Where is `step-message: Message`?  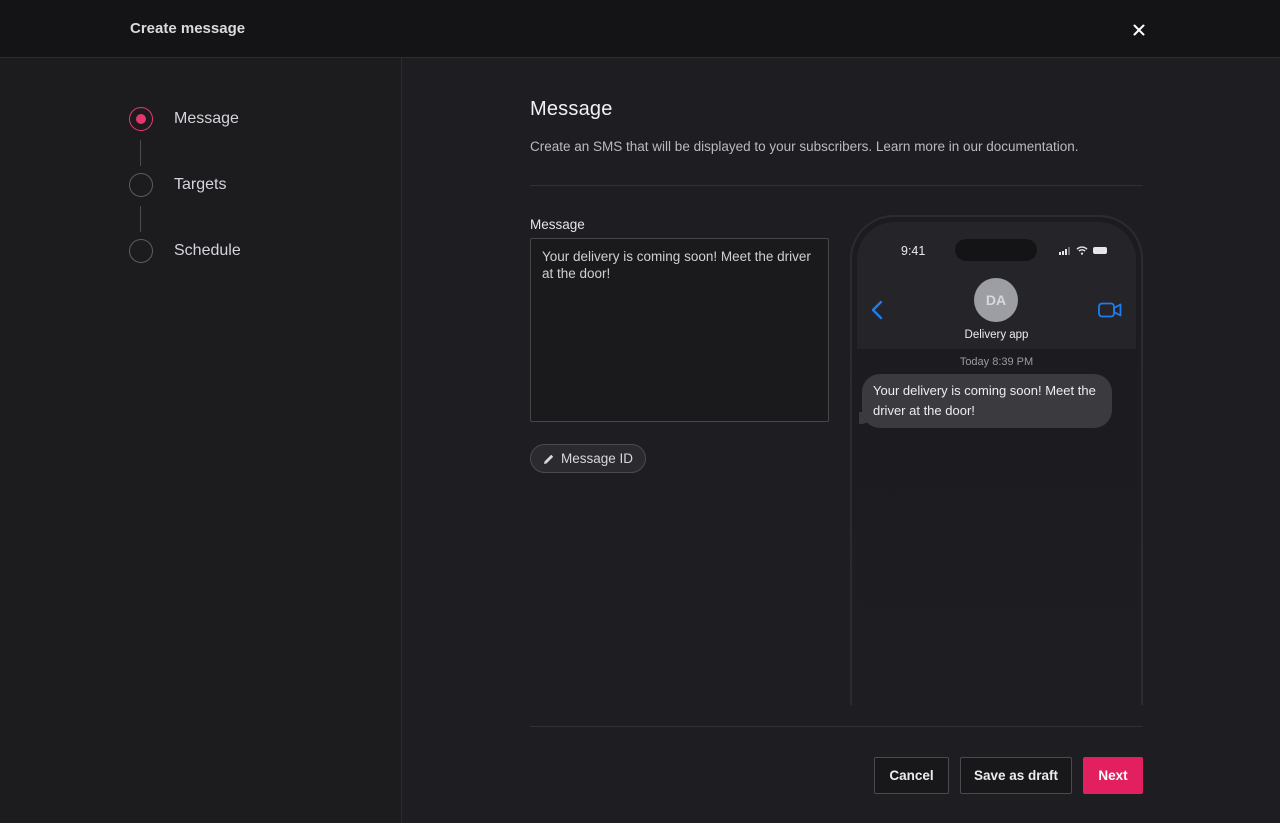
step-message: Message is located at coordinates (184, 119).